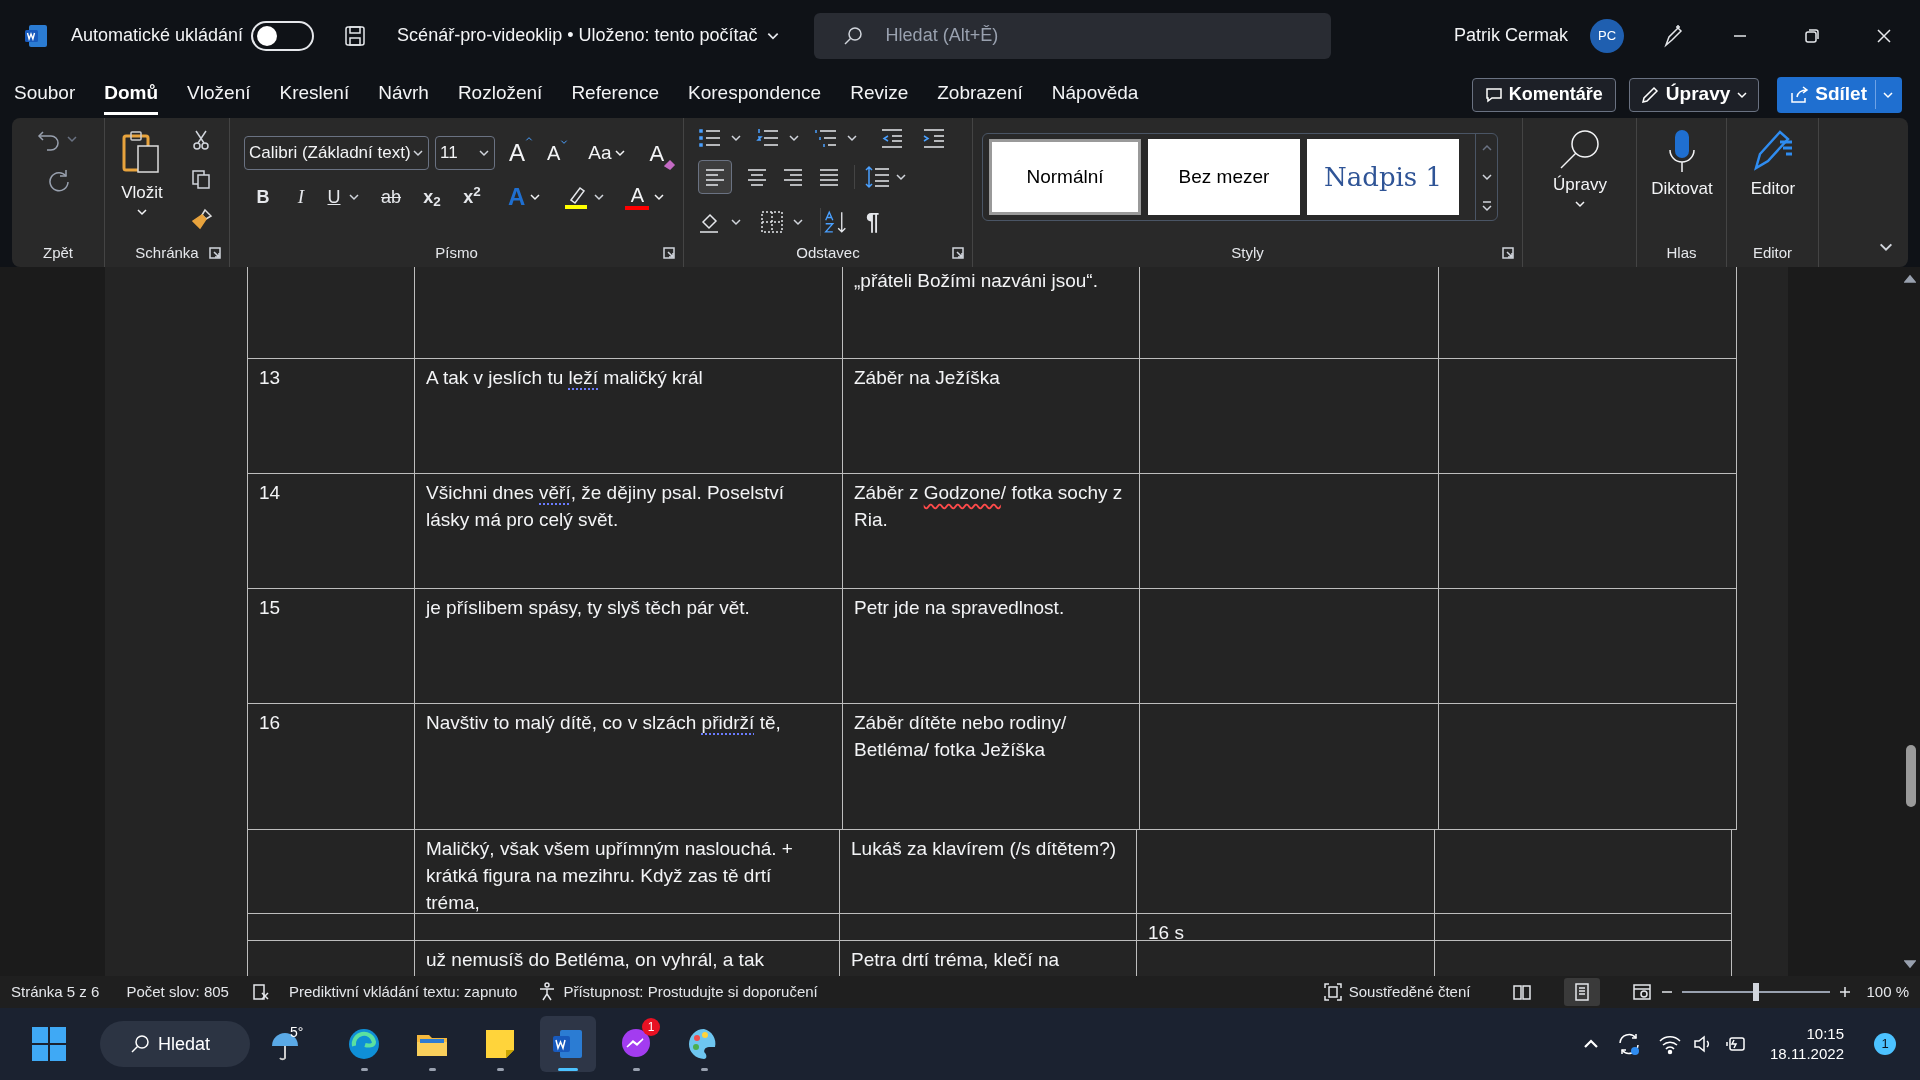 This screenshot has height=1080, width=1920. Describe the element at coordinates (403, 94) in the screenshot. I see `menu-tab: Návrh` at that location.